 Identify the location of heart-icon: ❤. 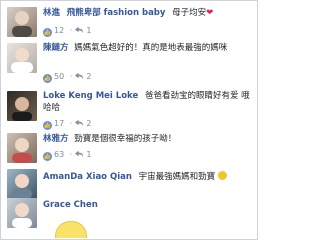
(210, 13).